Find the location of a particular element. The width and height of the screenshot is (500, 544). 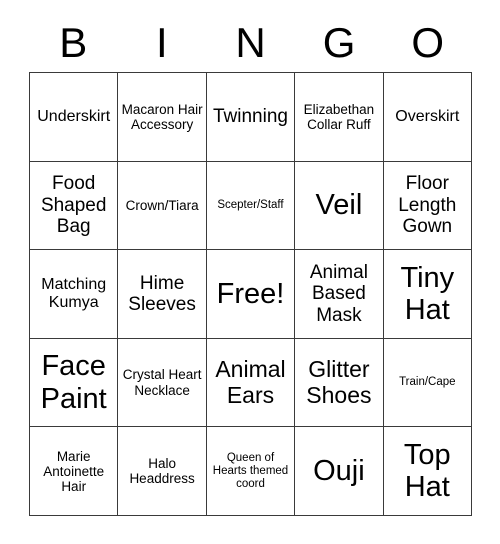

bingo-cell-label: Overskirt is located at coordinates (427, 116).